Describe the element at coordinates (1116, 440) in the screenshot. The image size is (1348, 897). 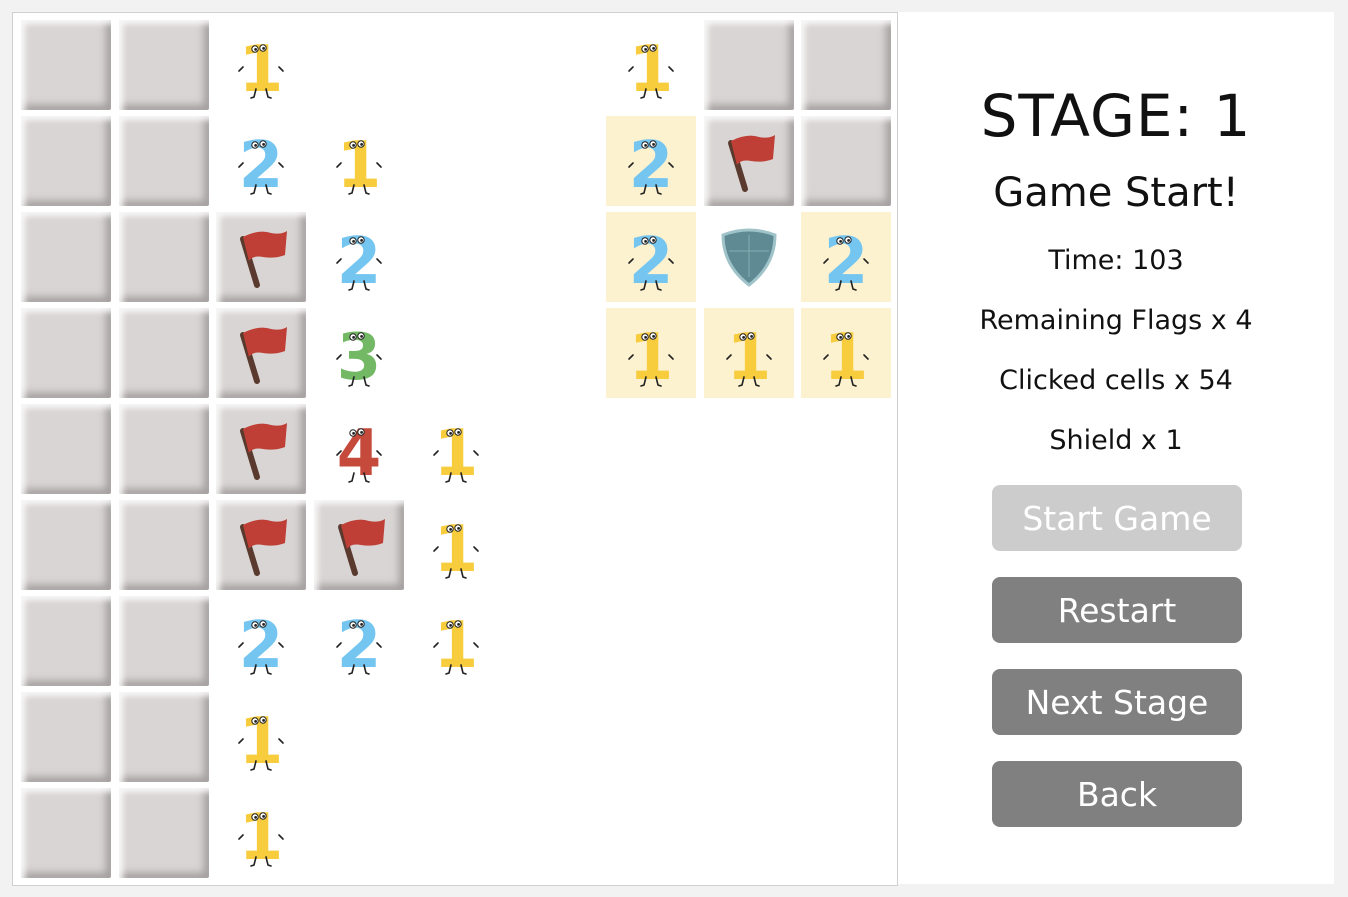
I see `shield-count: Shield x 1` at that location.